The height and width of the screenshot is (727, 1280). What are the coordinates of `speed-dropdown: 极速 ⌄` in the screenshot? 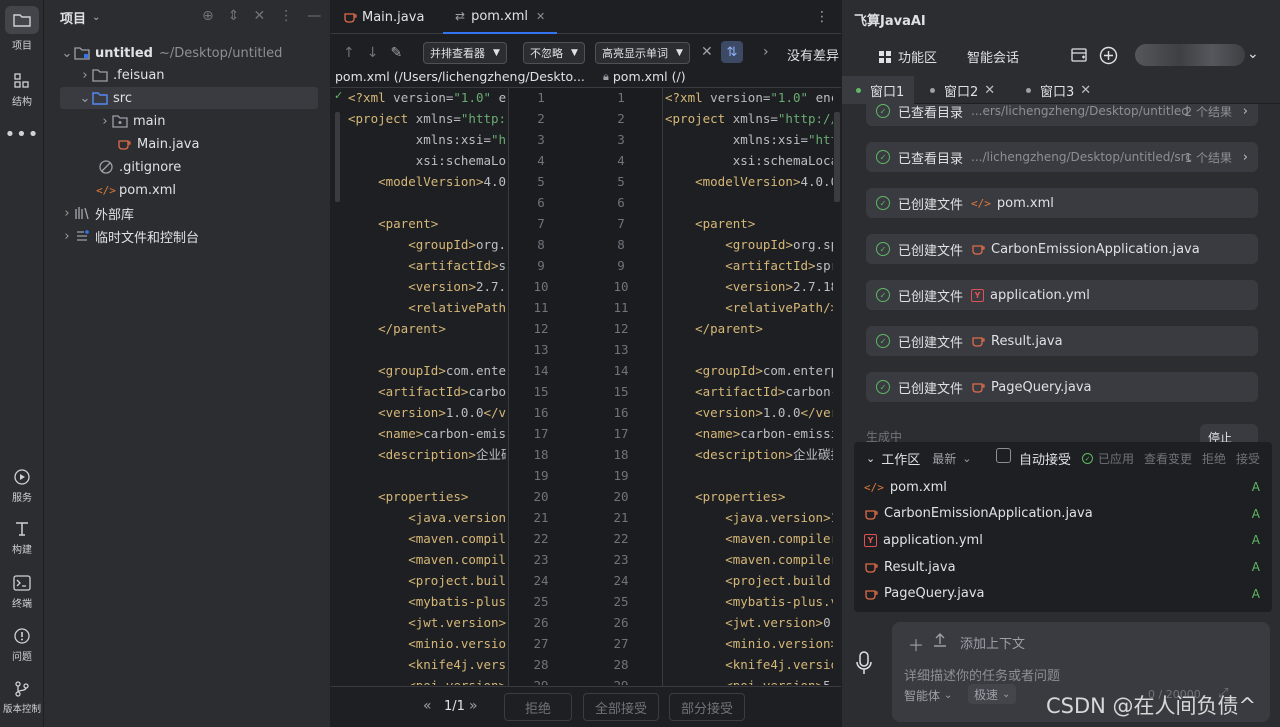 It's located at (992, 694).